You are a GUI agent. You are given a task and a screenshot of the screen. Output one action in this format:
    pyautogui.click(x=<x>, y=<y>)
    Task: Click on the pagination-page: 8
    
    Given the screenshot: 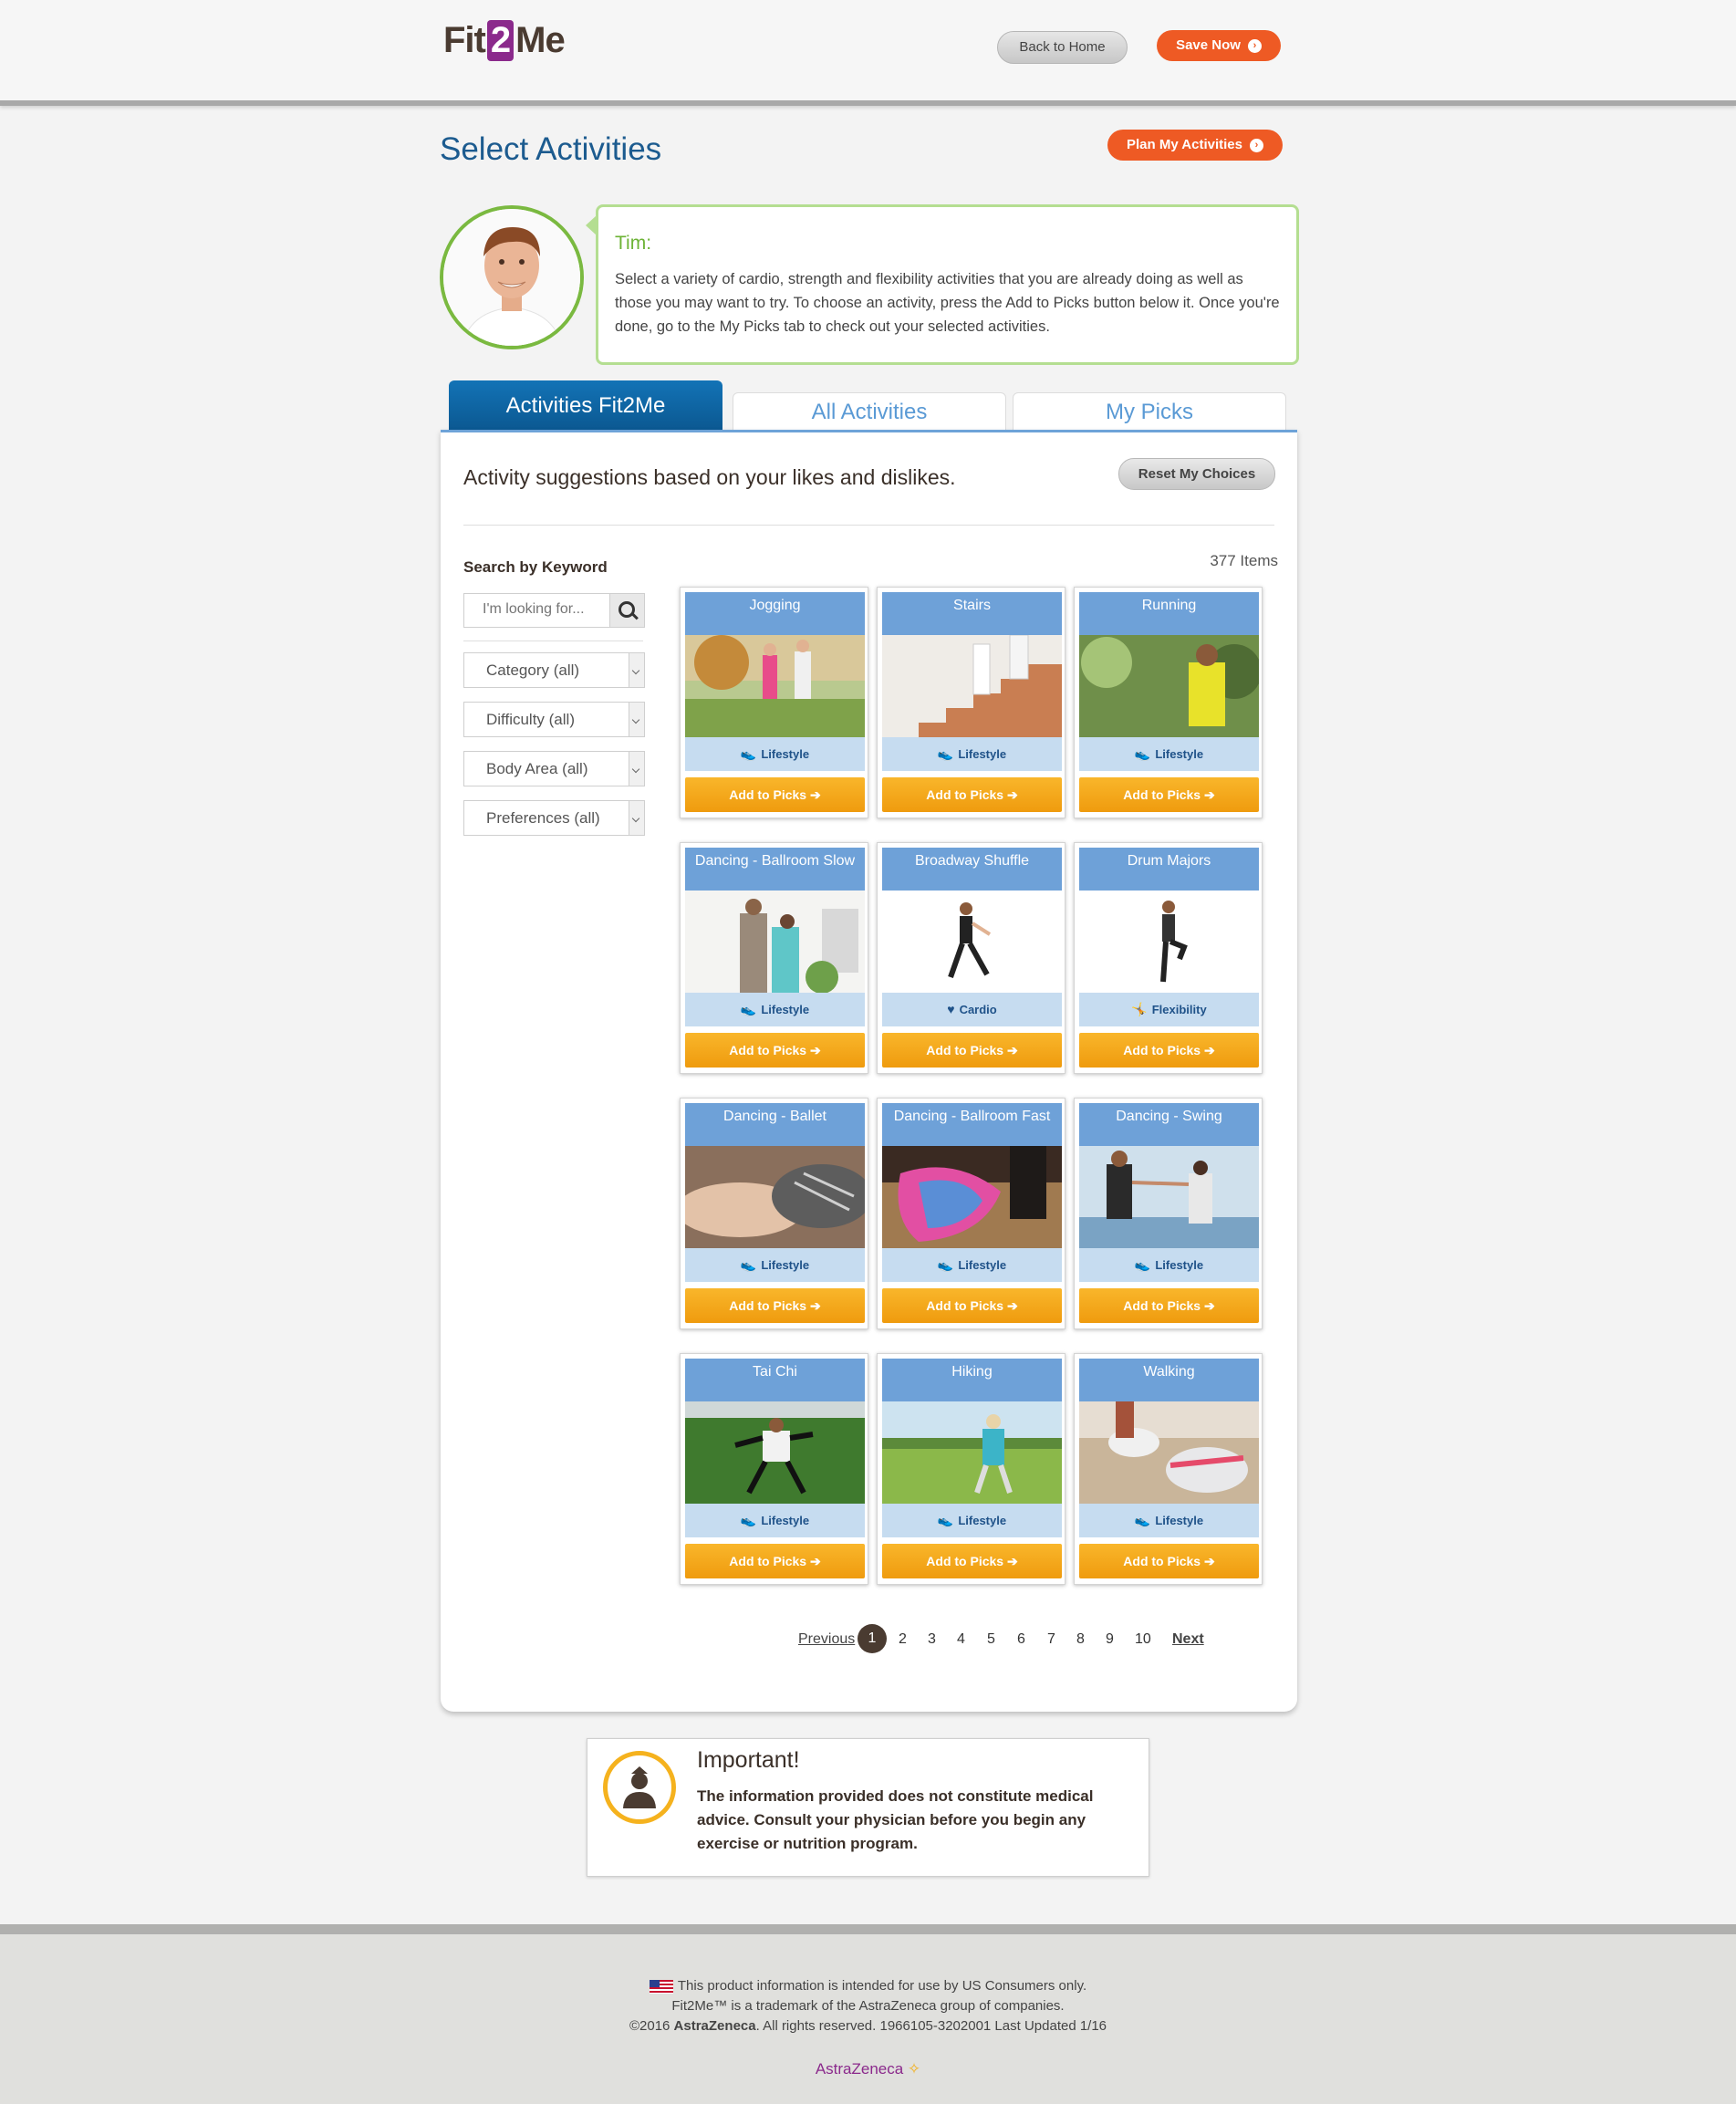 What is the action you would take?
    pyautogui.click(x=1080, y=1639)
    